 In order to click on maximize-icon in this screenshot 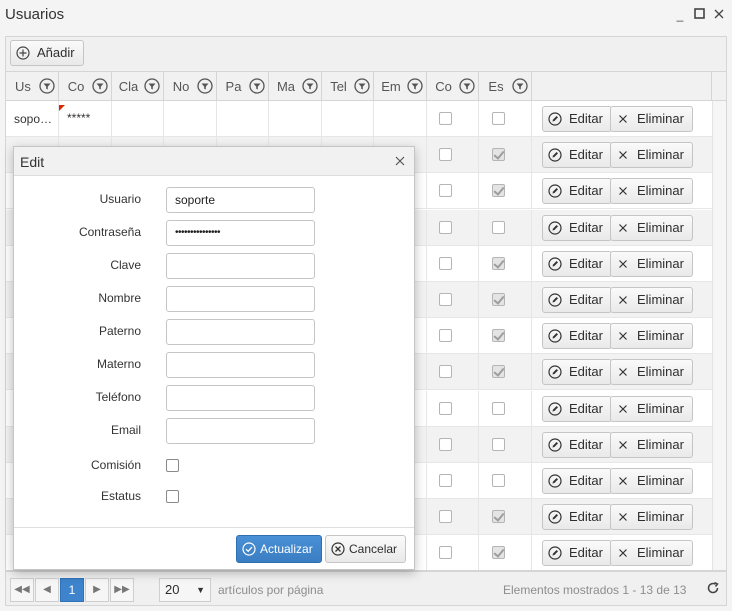, I will do `click(699, 15)`.